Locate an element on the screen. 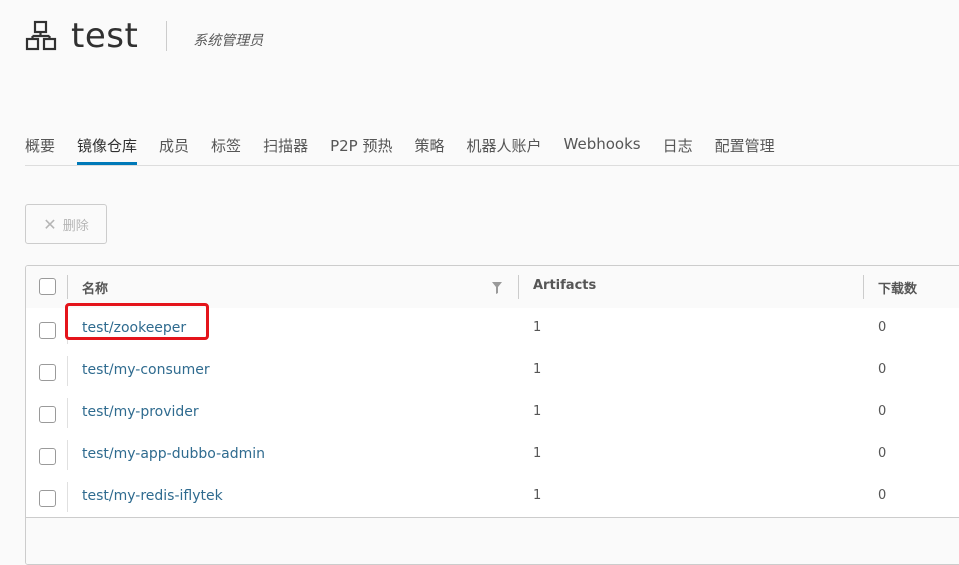 Image resolution: width=959 pixels, height=565 pixels. tab-webhooks: Webhooks is located at coordinates (602, 147).